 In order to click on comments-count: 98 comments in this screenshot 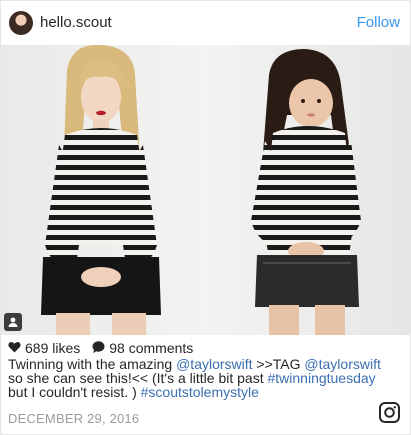, I will do `click(151, 348)`.